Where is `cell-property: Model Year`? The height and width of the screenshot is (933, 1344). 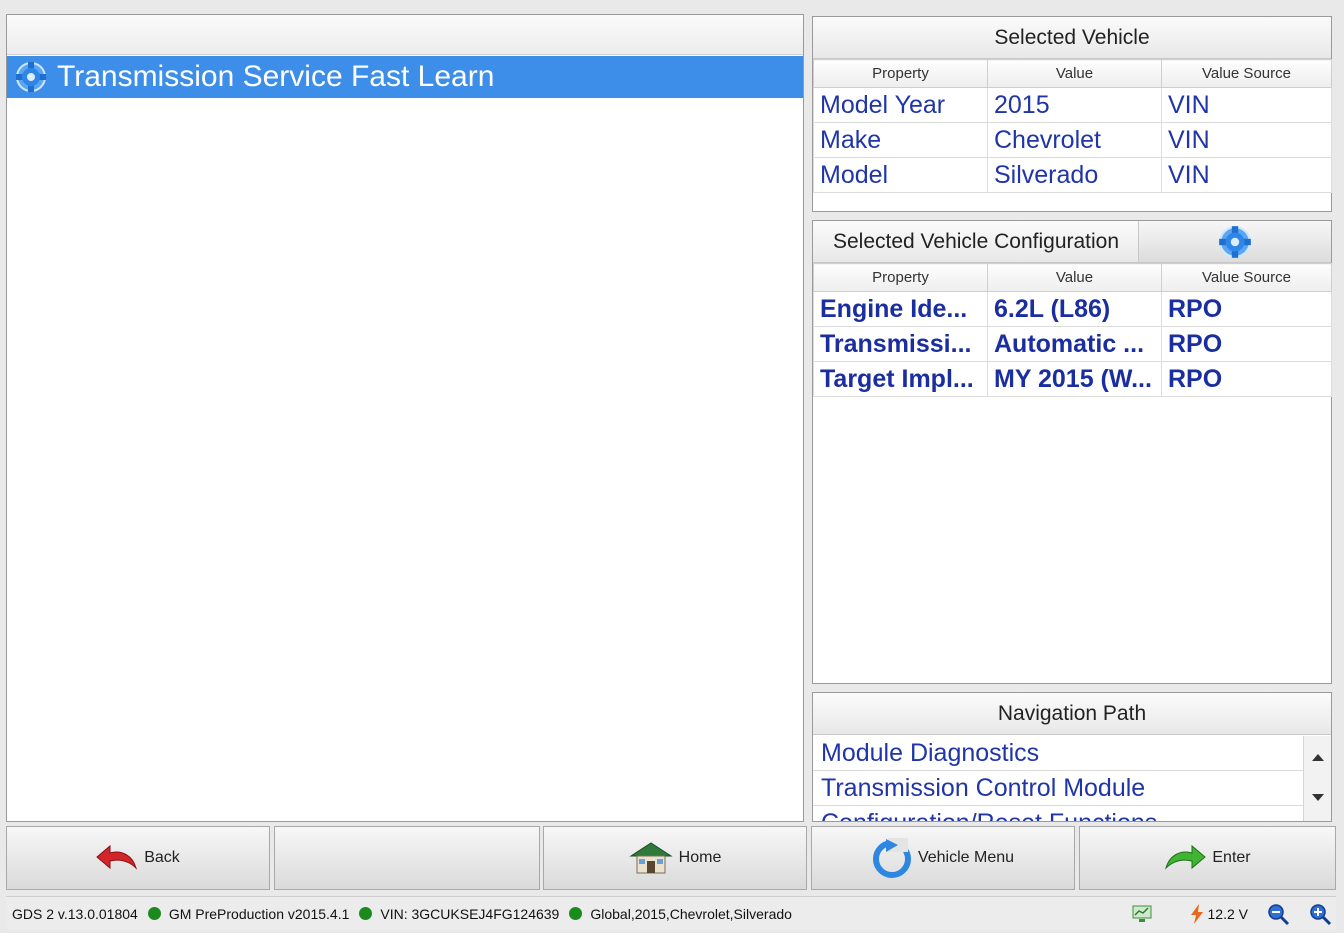
cell-property: Model Year is located at coordinates (900, 105).